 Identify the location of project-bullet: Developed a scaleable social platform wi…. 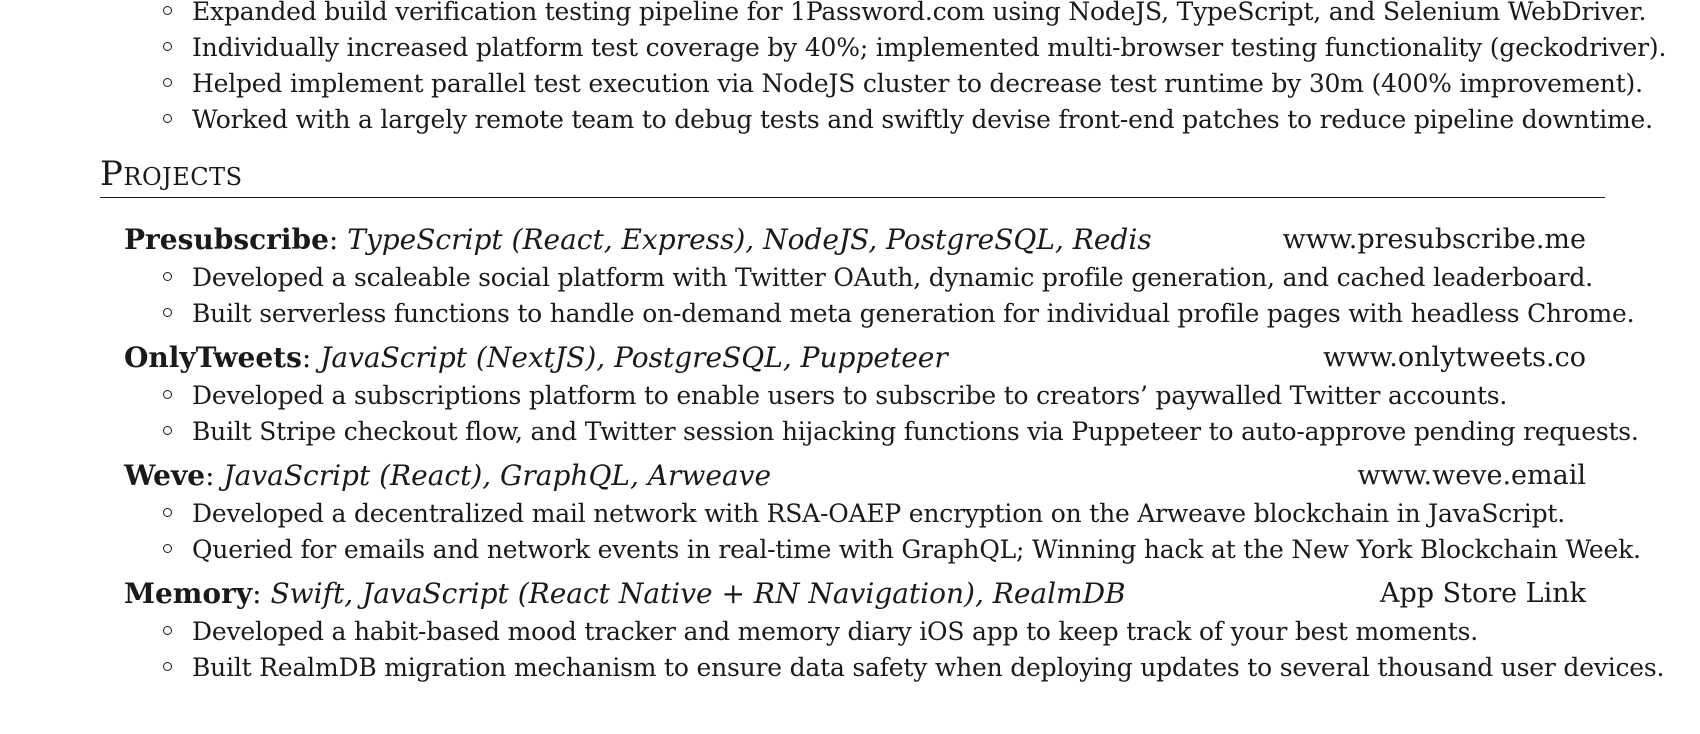
(850, 278).